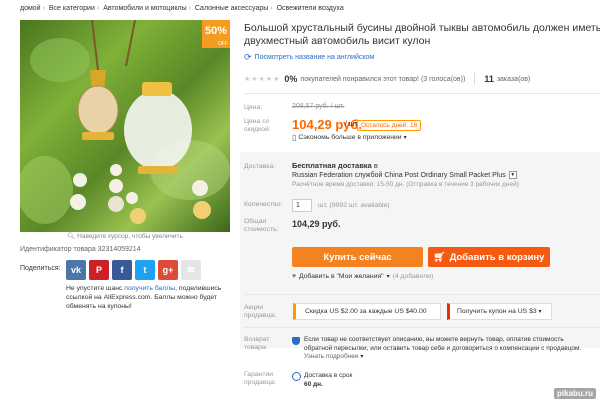 The height and width of the screenshot is (402, 600). Describe the element at coordinates (294, 276) in the screenshot. I see `heart-icon: ♥` at that location.